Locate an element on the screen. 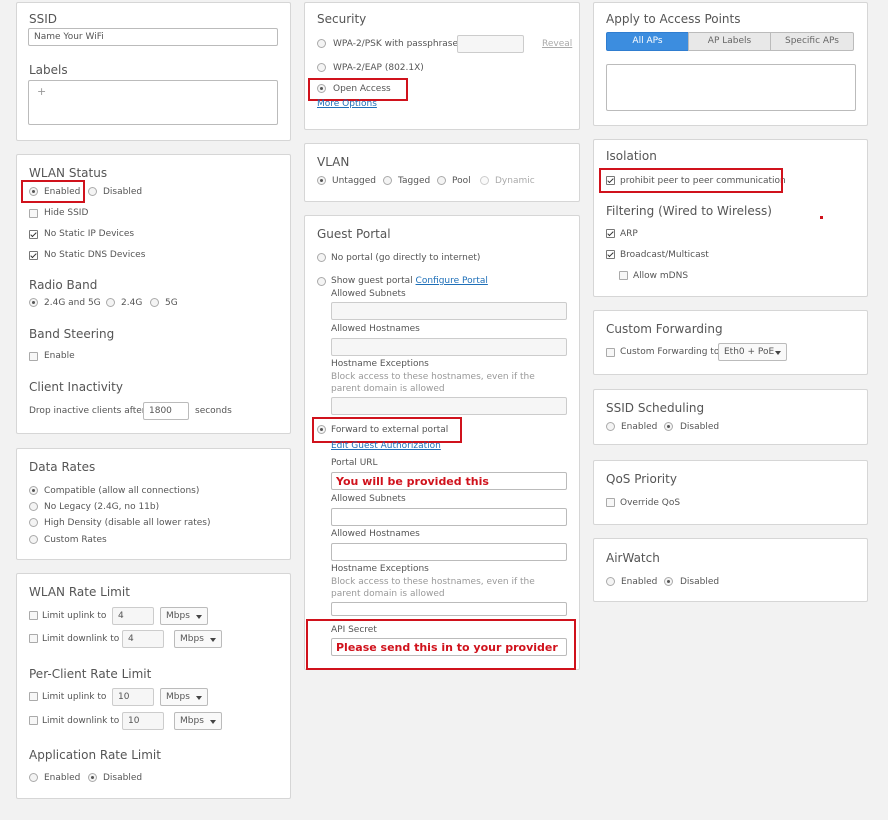  airwatch-disabled-radio is located at coordinates (668, 581).